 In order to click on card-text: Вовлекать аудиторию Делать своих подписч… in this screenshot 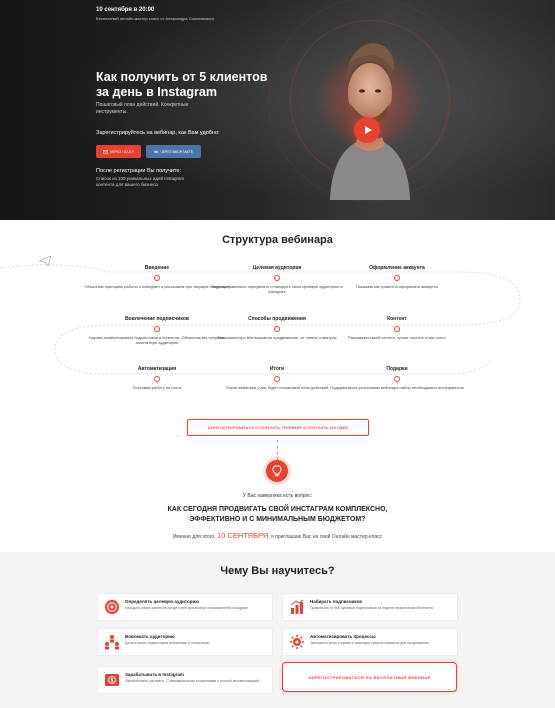, I will do `click(167, 640)`.